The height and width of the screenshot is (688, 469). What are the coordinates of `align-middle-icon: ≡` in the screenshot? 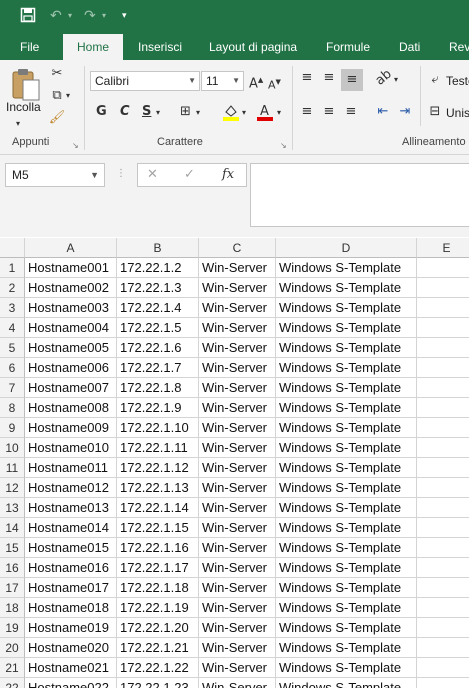 It's located at (329, 78).